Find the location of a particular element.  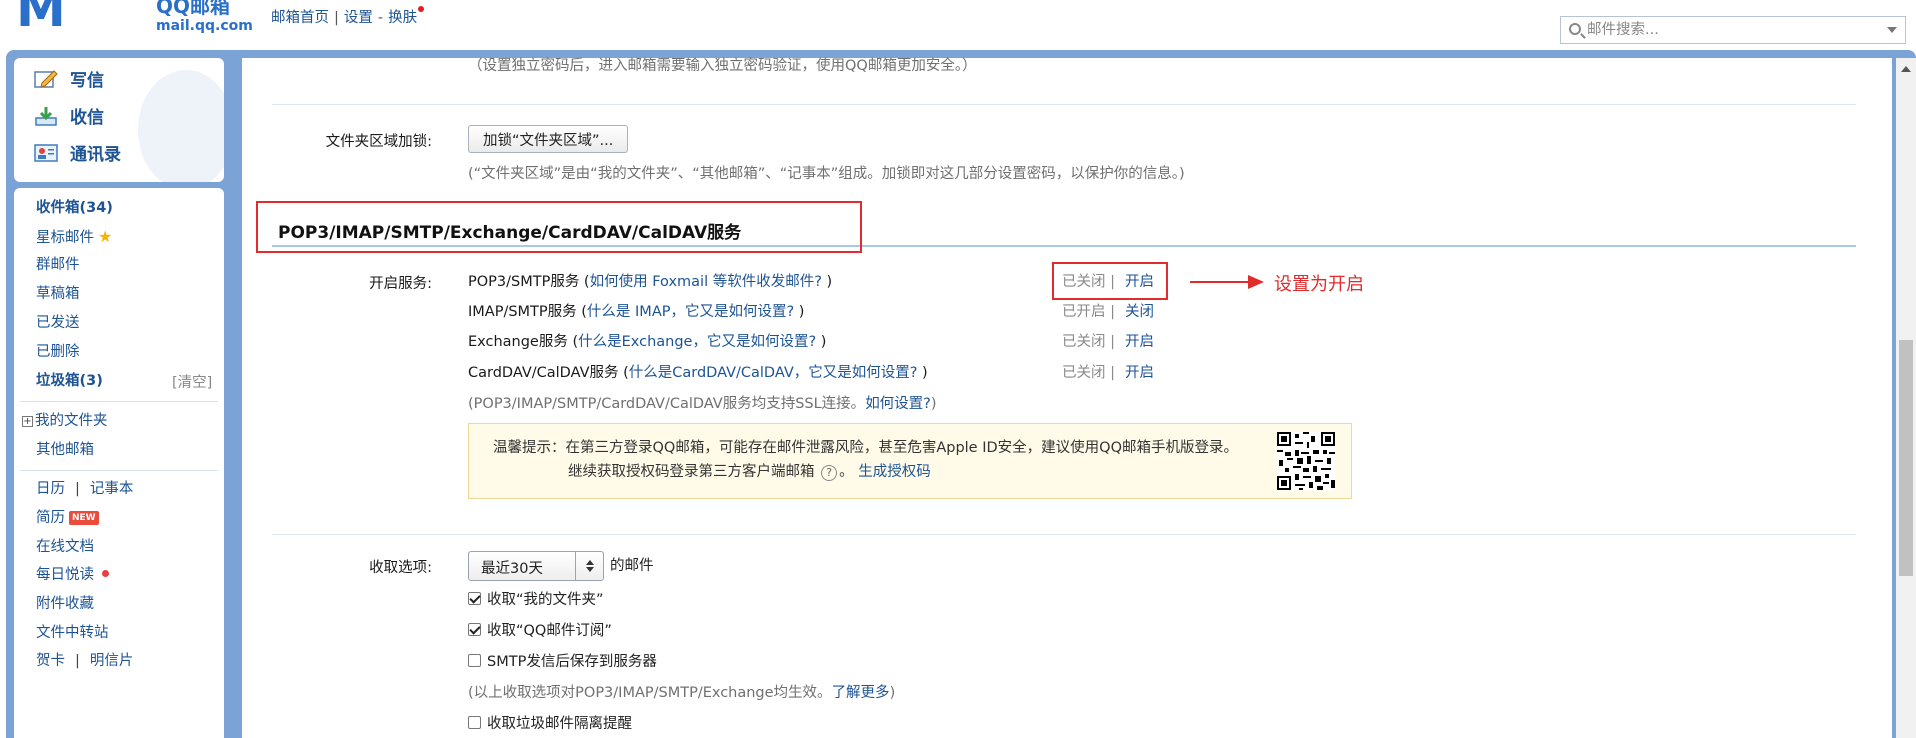

sidebar-item-resume-label: 简历 is located at coordinates (50, 518).